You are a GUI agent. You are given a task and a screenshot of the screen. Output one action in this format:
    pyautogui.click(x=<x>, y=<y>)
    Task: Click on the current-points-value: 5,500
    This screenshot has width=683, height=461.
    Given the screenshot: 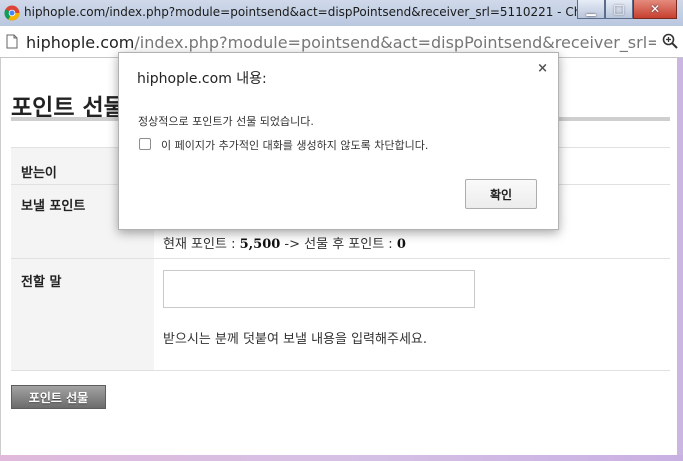 What is the action you would take?
    pyautogui.click(x=260, y=244)
    